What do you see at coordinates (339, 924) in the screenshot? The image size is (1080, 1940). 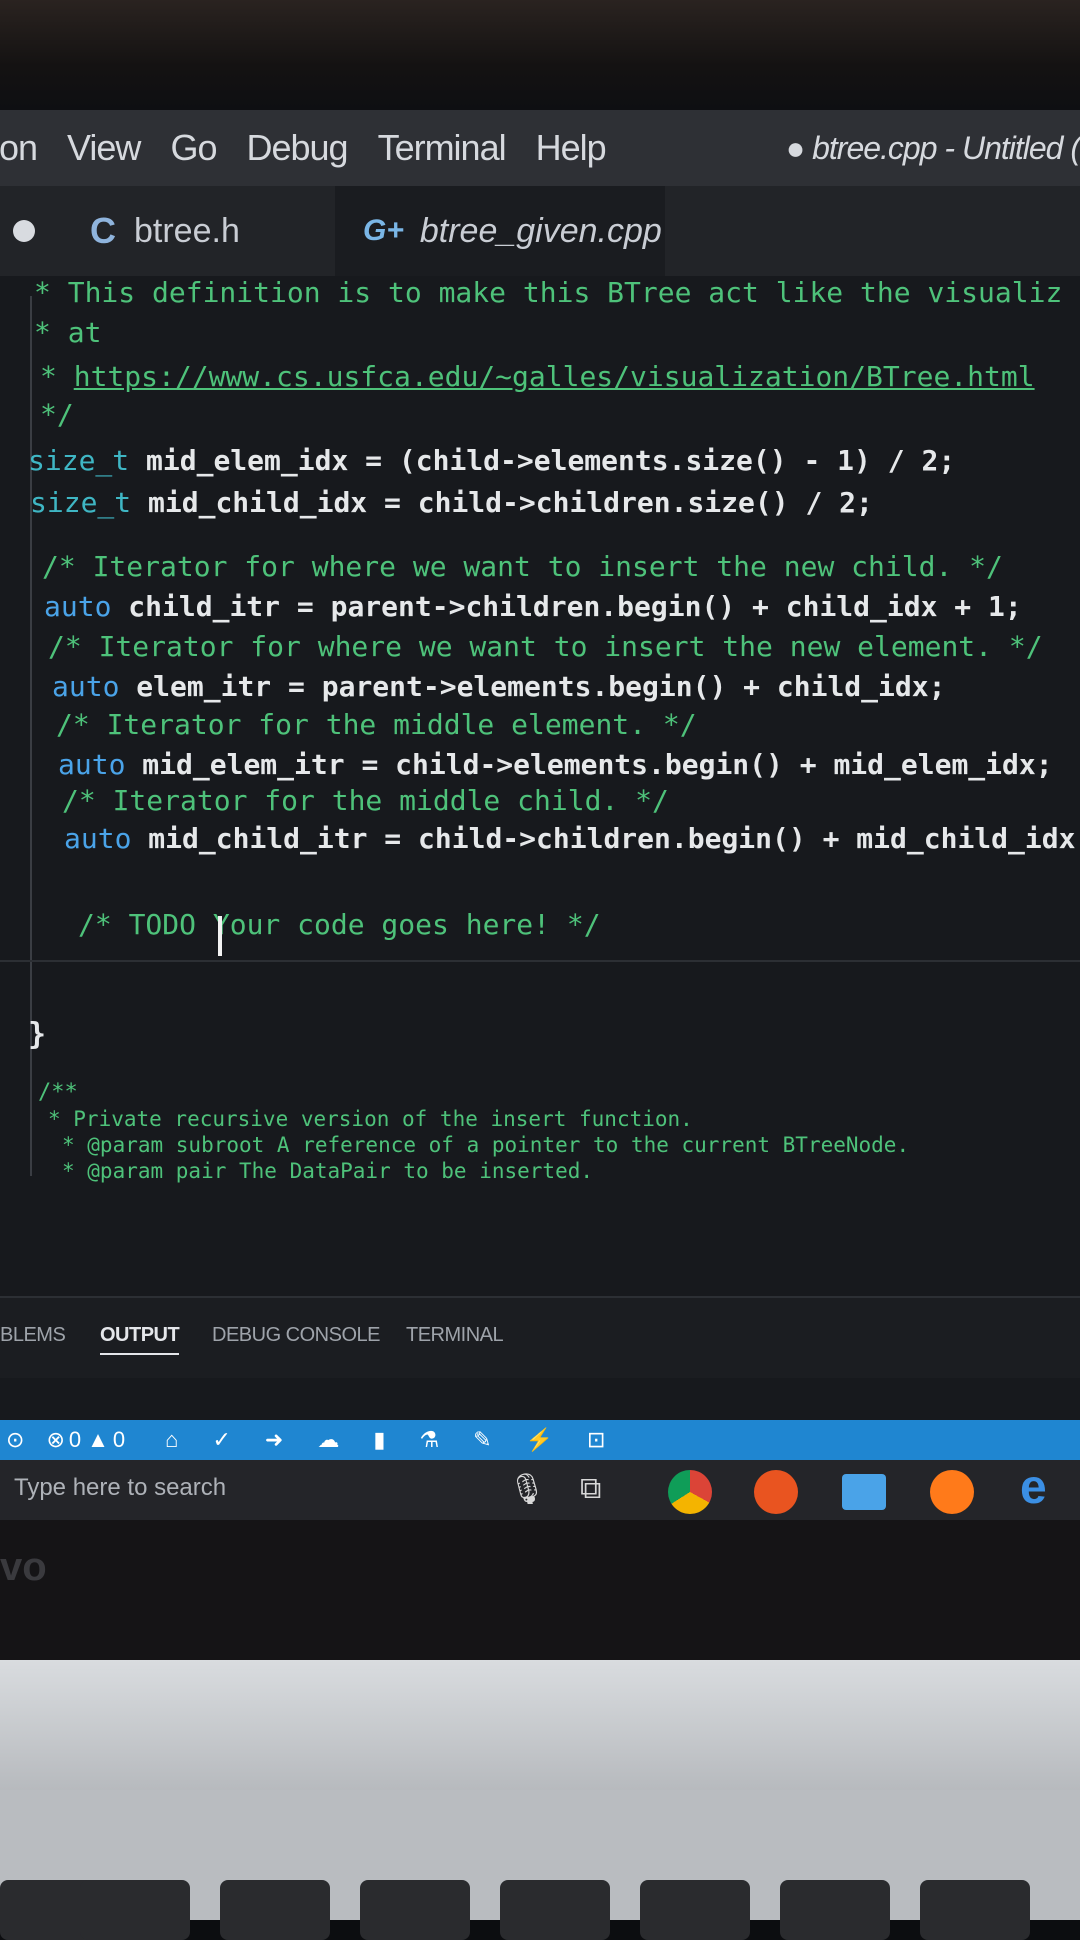 I see `code-line: /* TODO Your code goes here! */` at bounding box center [339, 924].